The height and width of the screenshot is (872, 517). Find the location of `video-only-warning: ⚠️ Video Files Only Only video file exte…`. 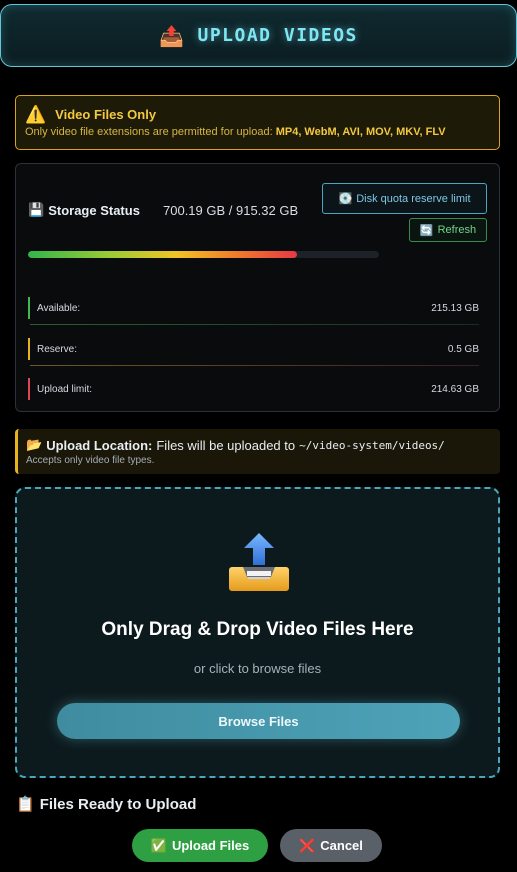

video-only-warning: ⚠️ Video Files Only Only video file exte… is located at coordinates (257, 122).